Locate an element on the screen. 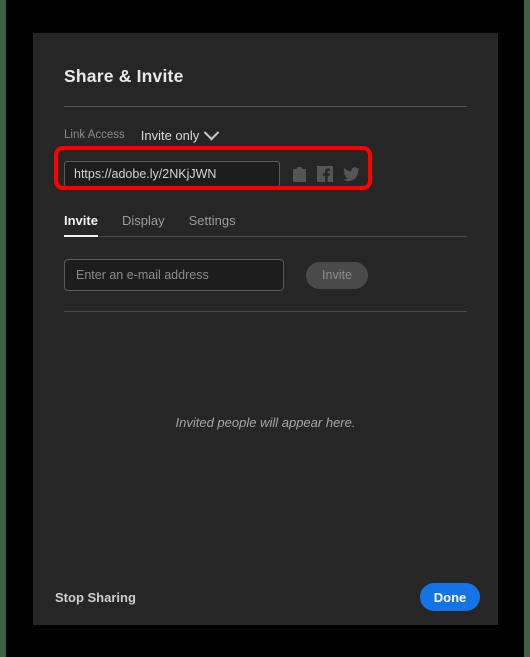 The height and width of the screenshot is (657, 530). invite-divider is located at coordinates (265, 311).